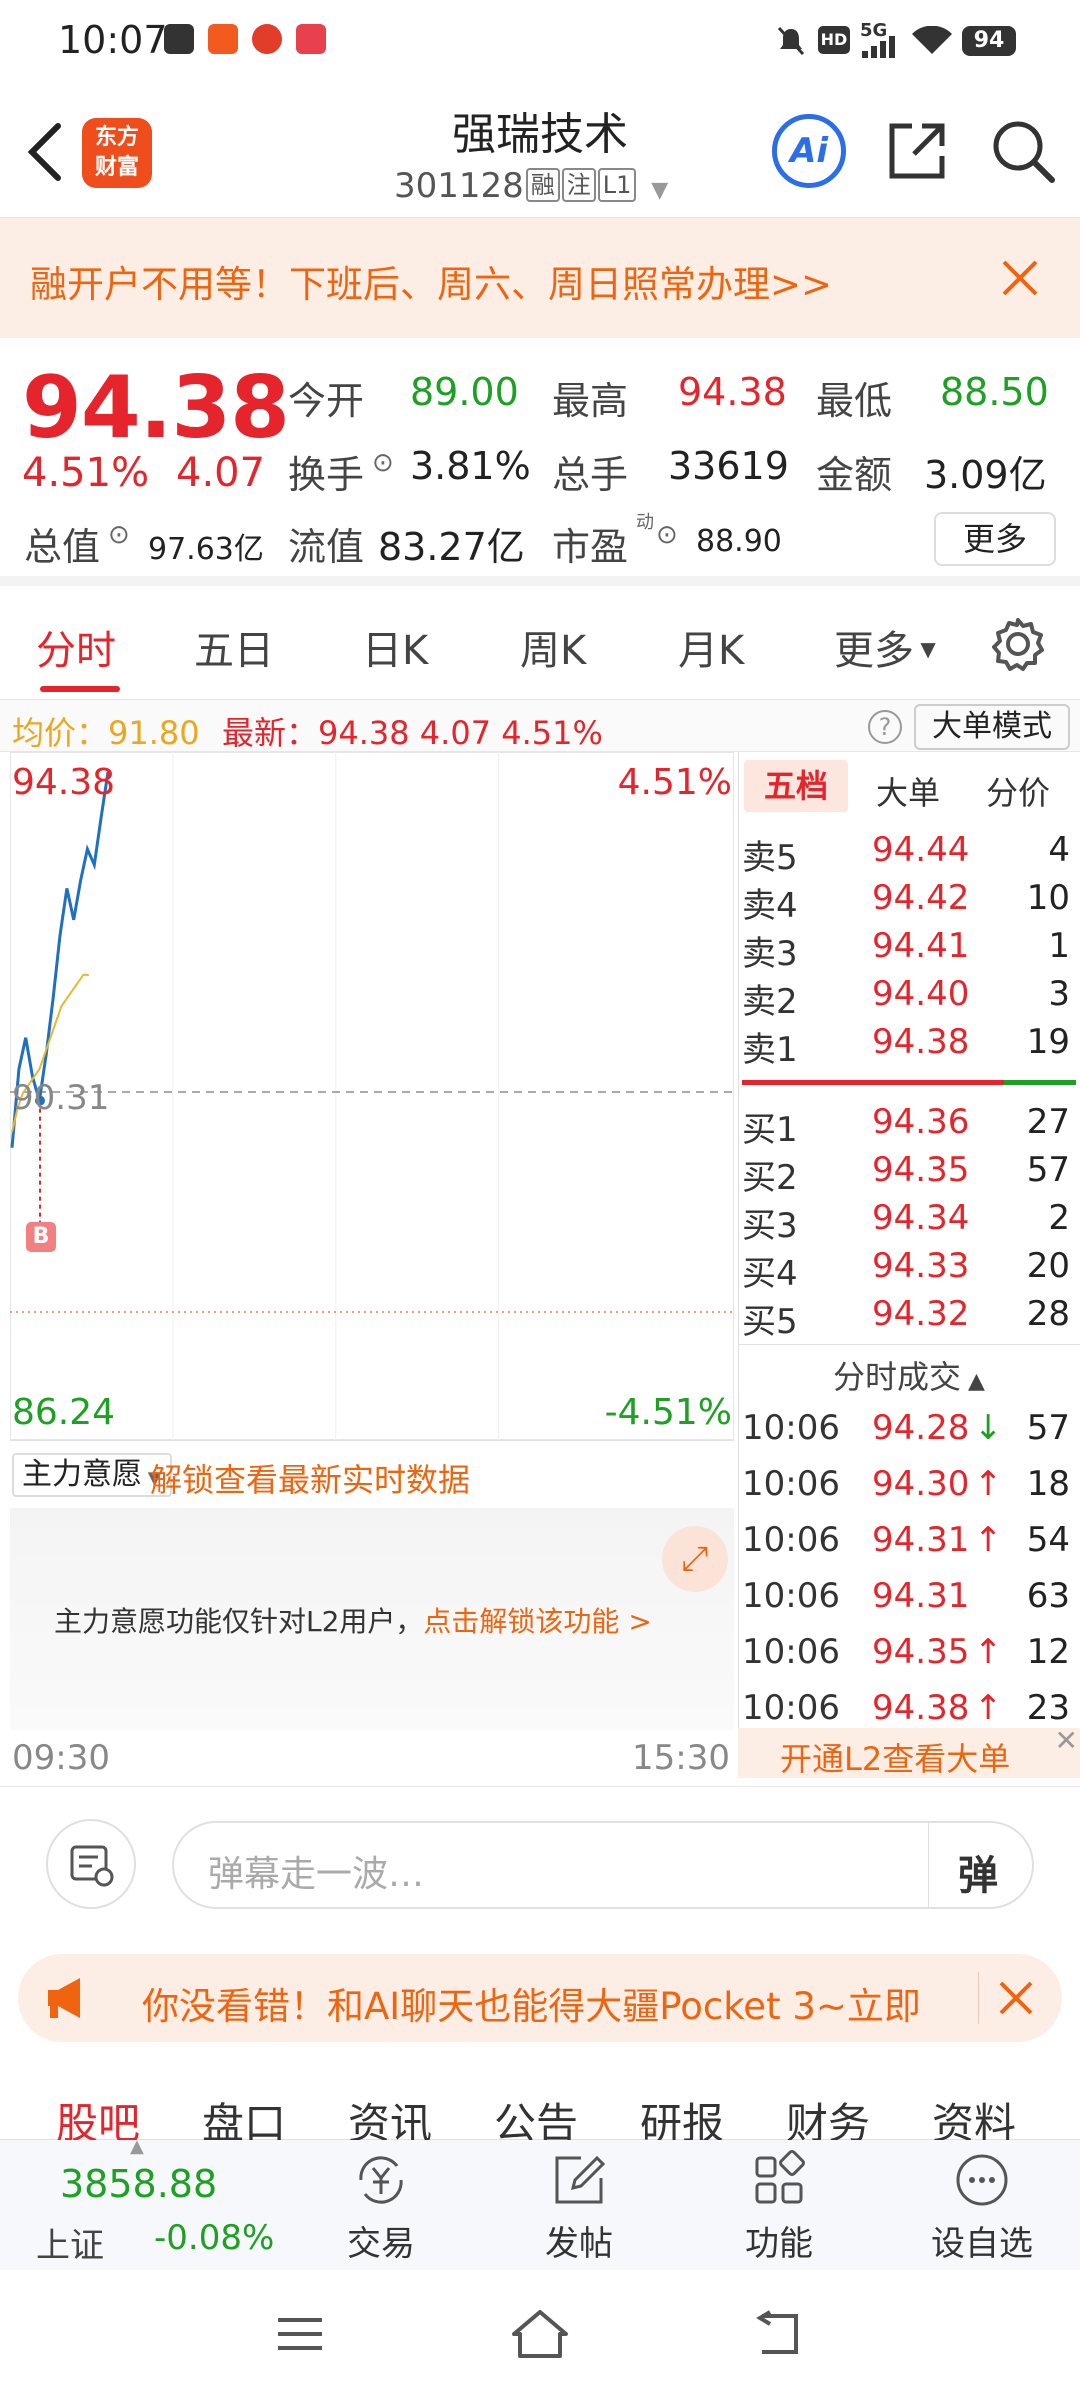 This screenshot has height=2400, width=1080. Describe the element at coordinates (267, 39) in the screenshot. I see `shopping-app-icon` at that location.